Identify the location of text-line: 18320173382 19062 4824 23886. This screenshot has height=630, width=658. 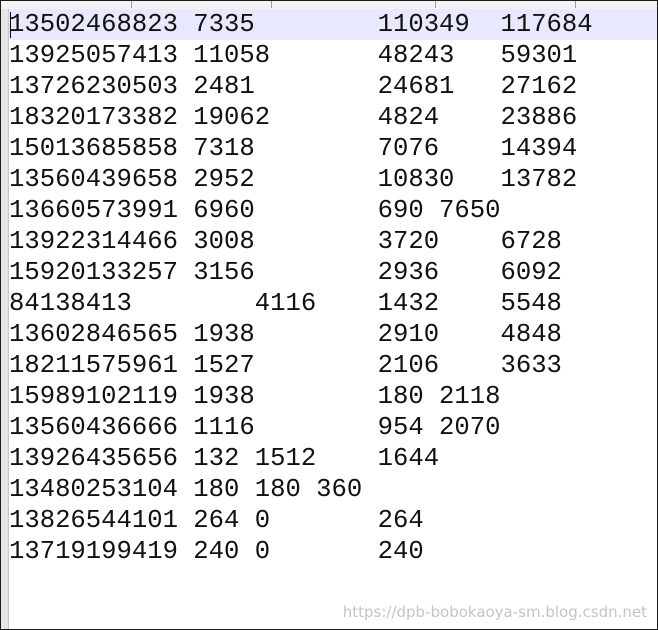
(333, 117).